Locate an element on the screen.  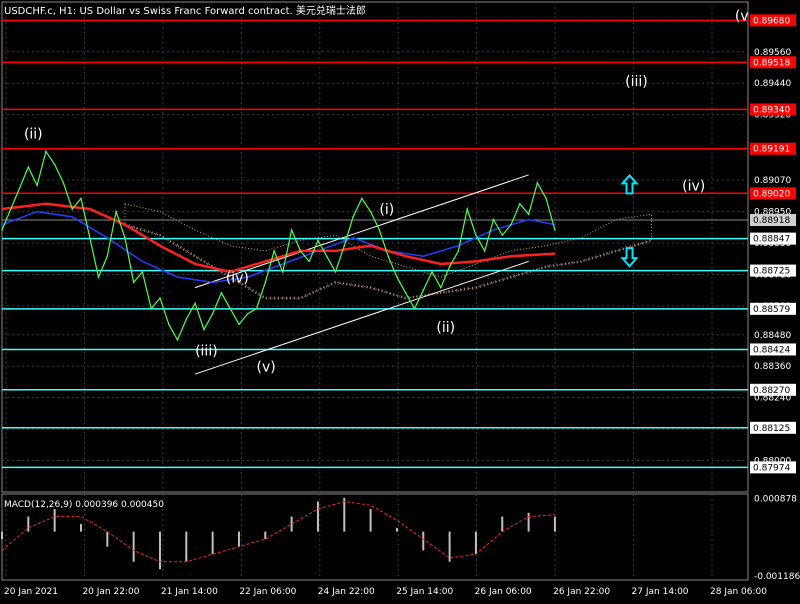
wave-label: (v) is located at coordinates (266, 367).